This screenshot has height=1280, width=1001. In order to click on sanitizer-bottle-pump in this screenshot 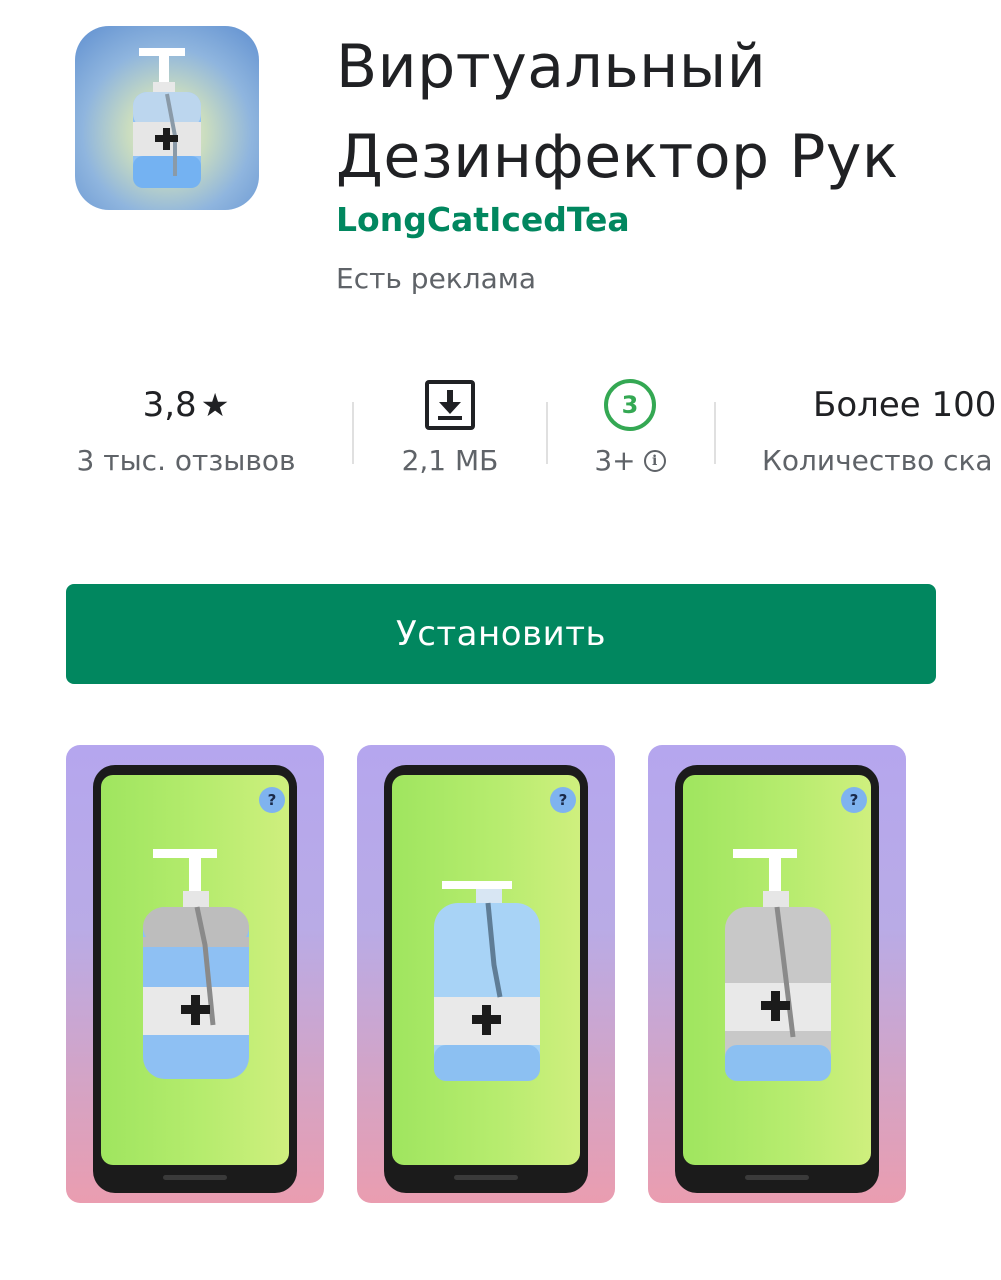, I will do `click(196, 964)`.